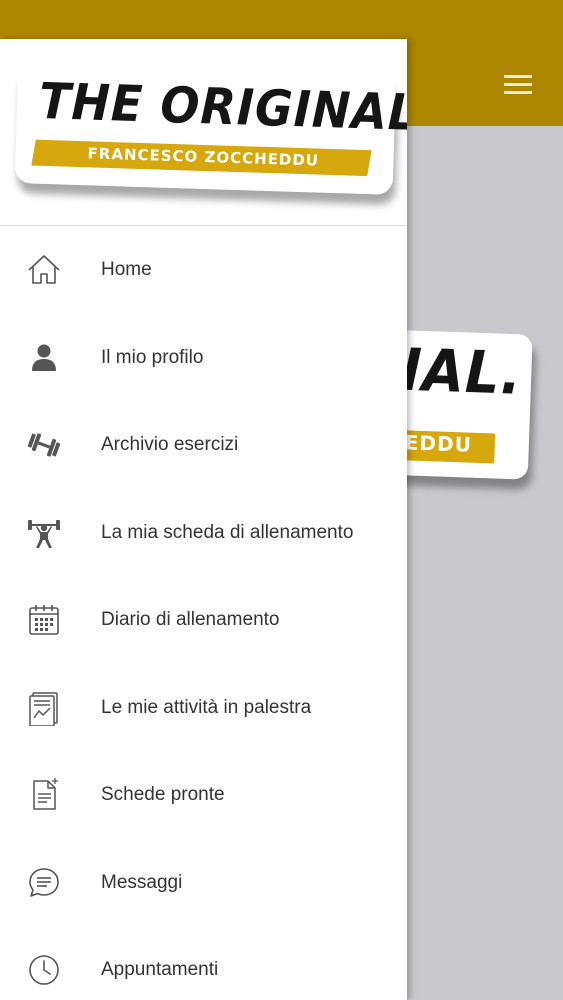  Describe the element at coordinates (170, 444) in the screenshot. I see `menu-item-label: Archivio esercizi` at that location.